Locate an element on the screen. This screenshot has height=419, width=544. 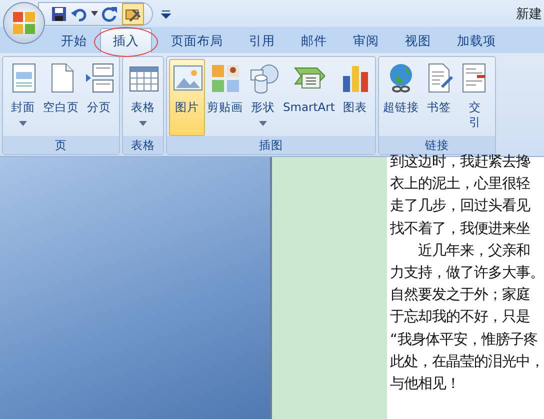
group-label: 链接 is located at coordinates (436, 145).